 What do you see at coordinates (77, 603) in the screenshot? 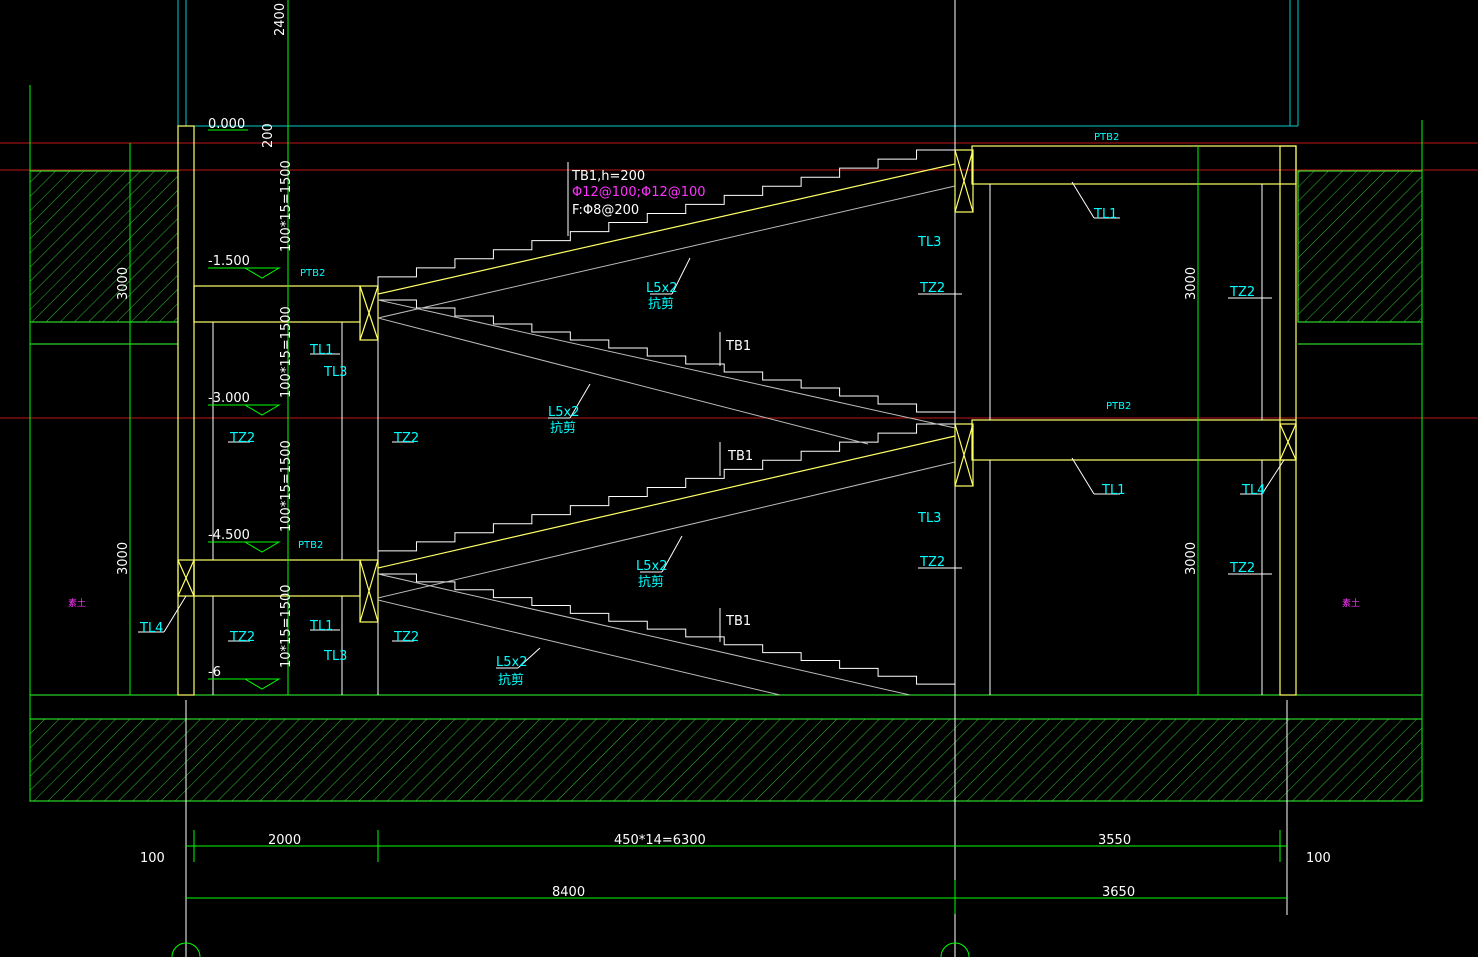
I see `soil-mark-left: 素土` at bounding box center [77, 603].